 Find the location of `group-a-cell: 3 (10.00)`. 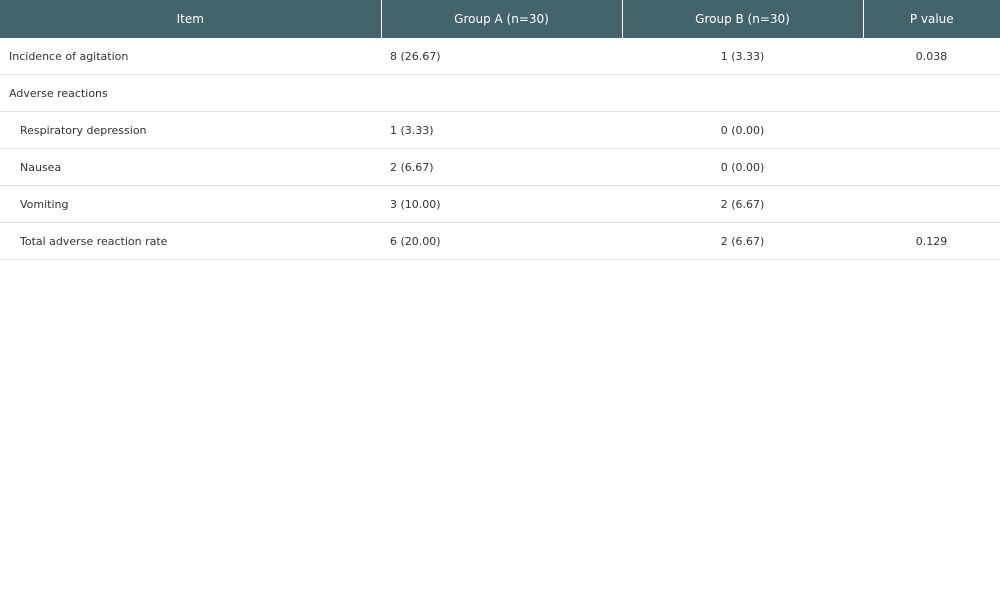

group-a-cell: 3 (10.00) is located at coordinates (501, 204).